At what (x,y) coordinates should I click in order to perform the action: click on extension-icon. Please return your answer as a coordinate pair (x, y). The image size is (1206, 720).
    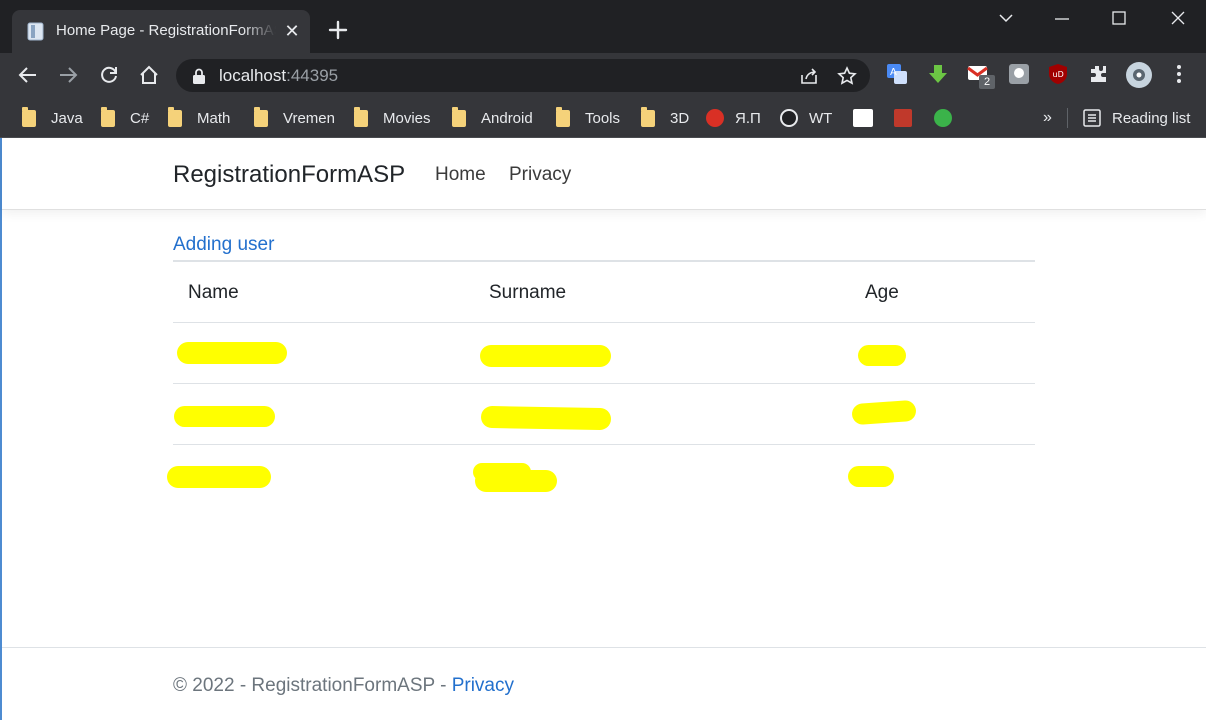
    Looking at the image, I should click on (1019, 74).